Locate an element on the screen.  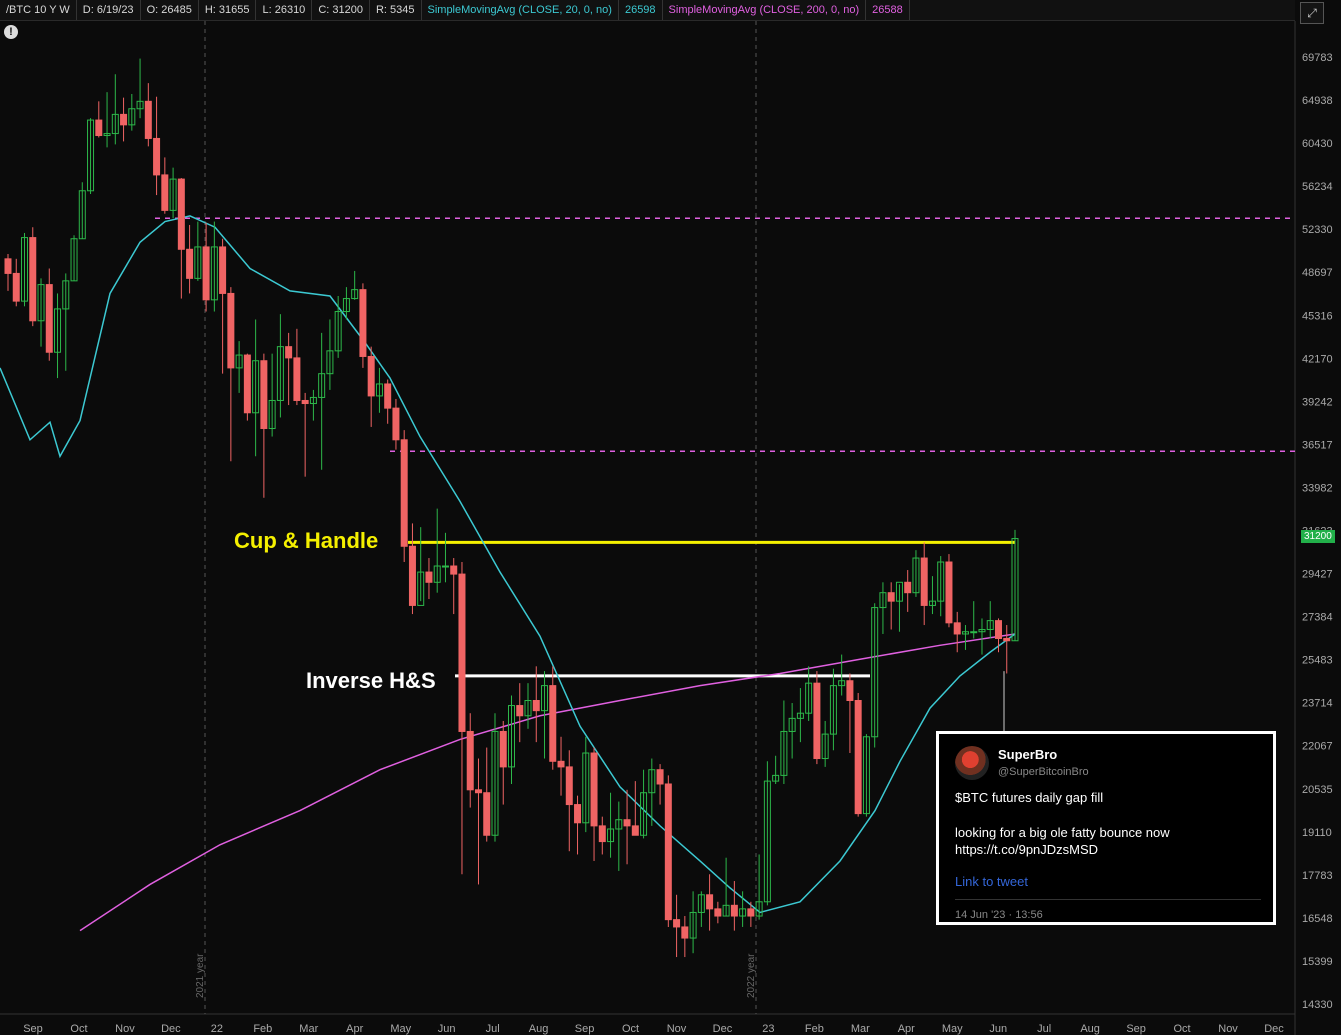
sma20-study-label: SimpleMovingAvg (CLOSE, 20, 0, no) is located at coordinates (520, 10).